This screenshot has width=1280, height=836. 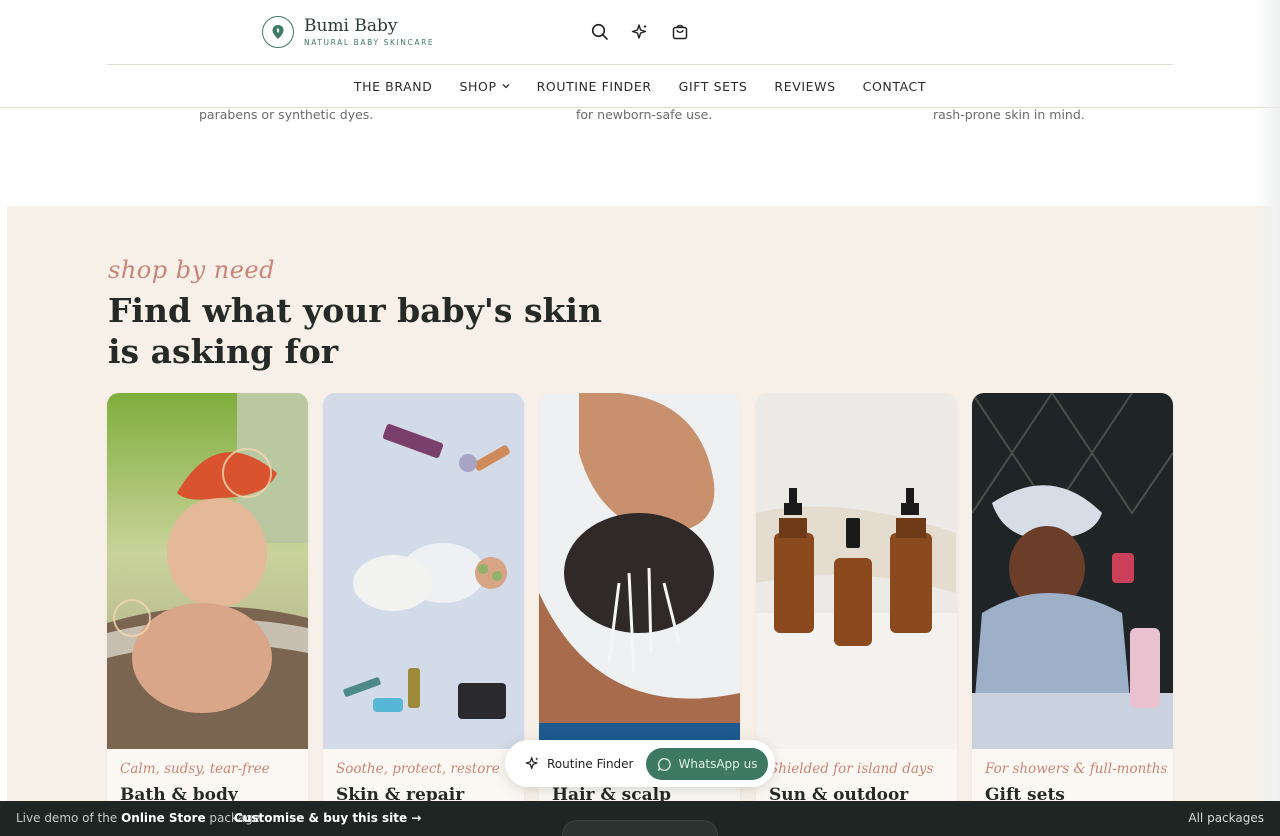 I want to click on nav-label: REVIEWS, so click(x=805, y=86).